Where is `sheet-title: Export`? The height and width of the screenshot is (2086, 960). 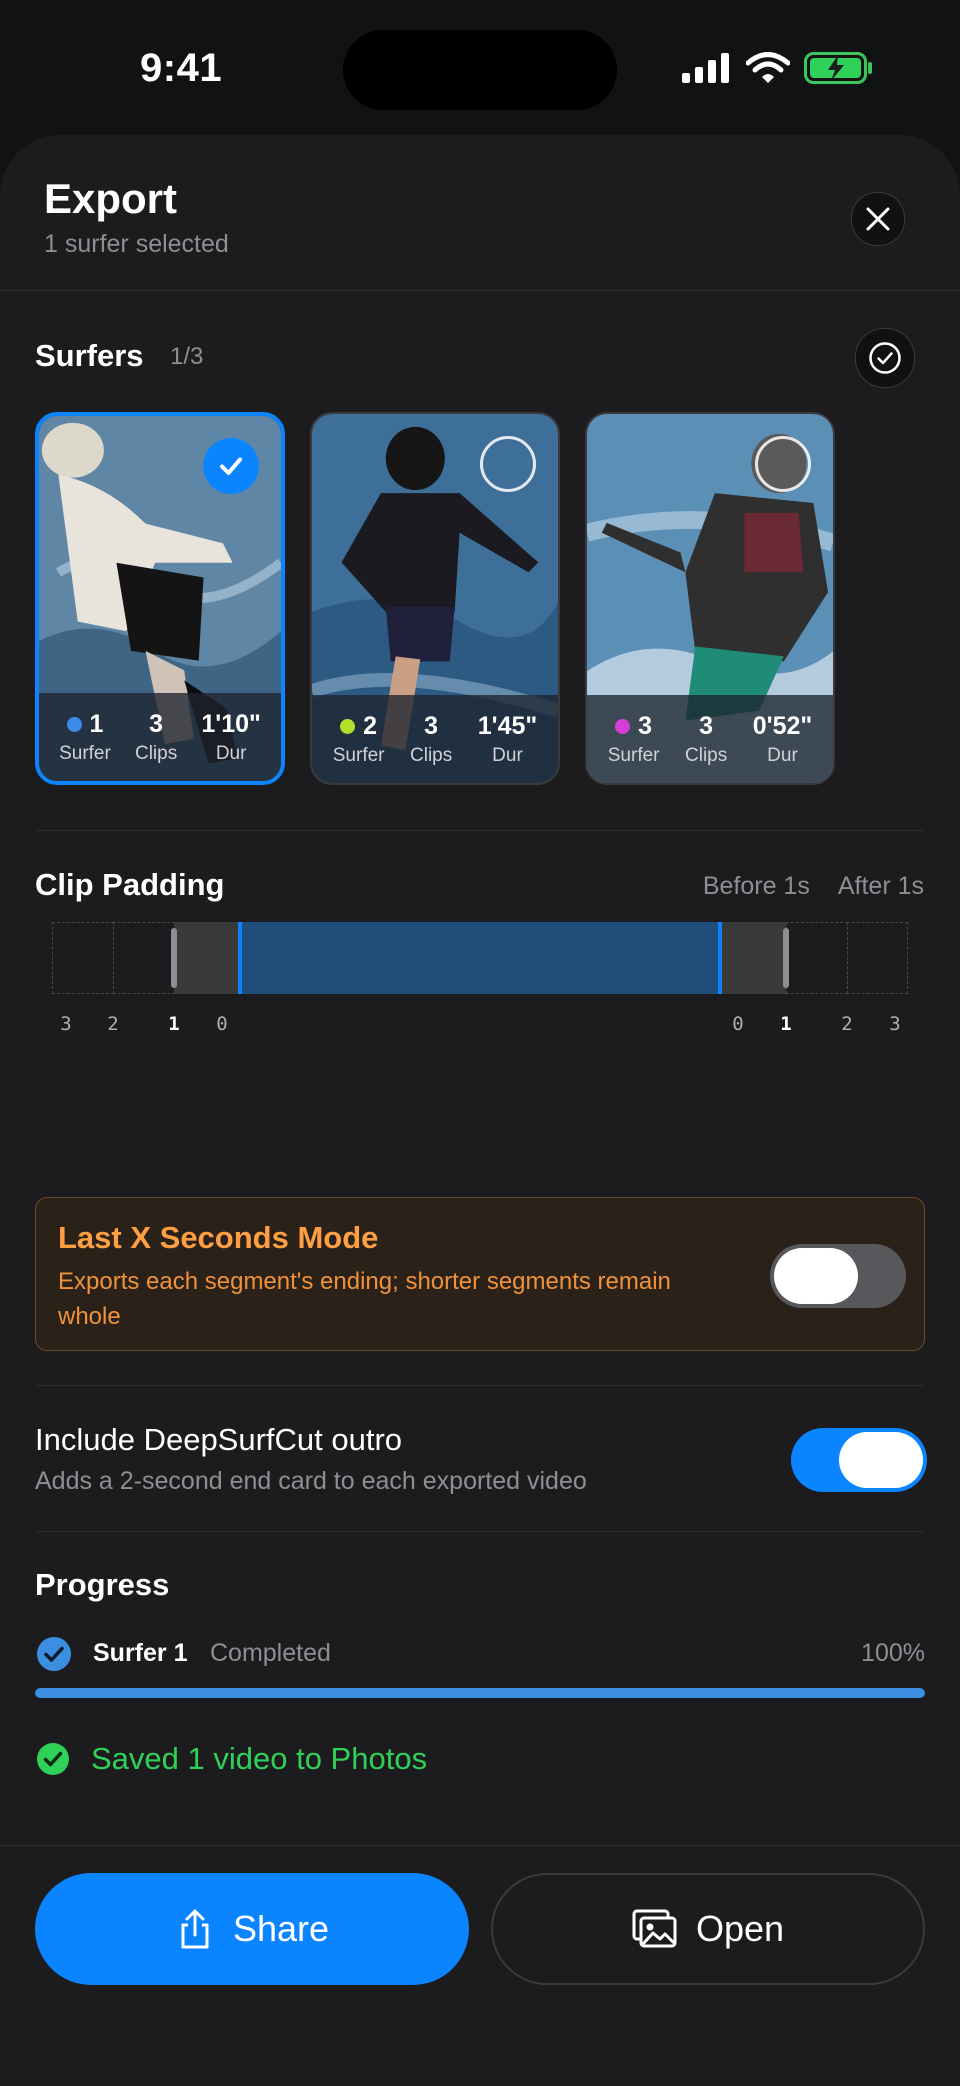 sheet-title: Export is located at coordinates (111, 198).